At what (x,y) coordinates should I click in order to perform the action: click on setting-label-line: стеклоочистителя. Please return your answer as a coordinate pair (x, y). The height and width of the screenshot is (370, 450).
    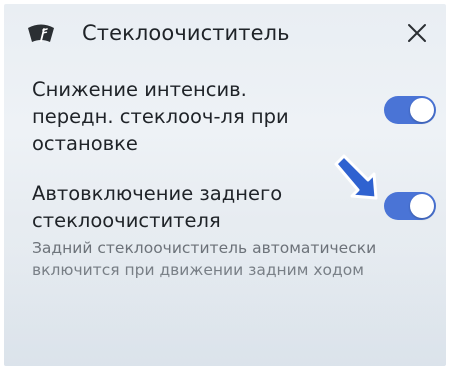
    Looking at the image, I should click on (126, 220).